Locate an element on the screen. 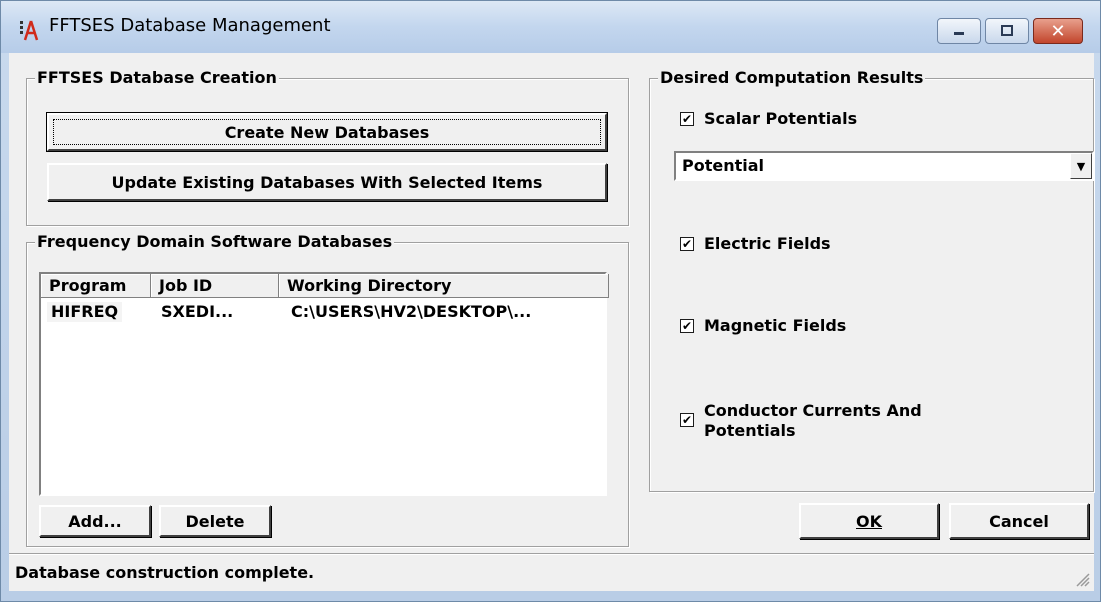  conductor-currents-checkbox: ✔ Conductor Currents And Potentials is located at coordinates (801, 421).